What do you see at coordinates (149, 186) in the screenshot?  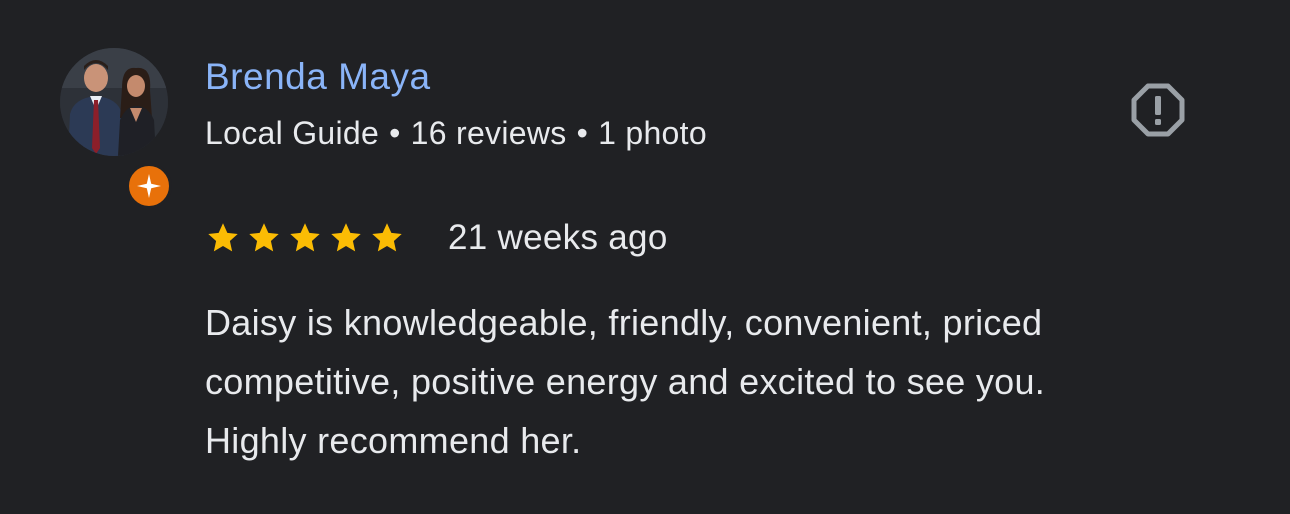 I see `local-guide-badge-icon` at bounding box center [149, 186].